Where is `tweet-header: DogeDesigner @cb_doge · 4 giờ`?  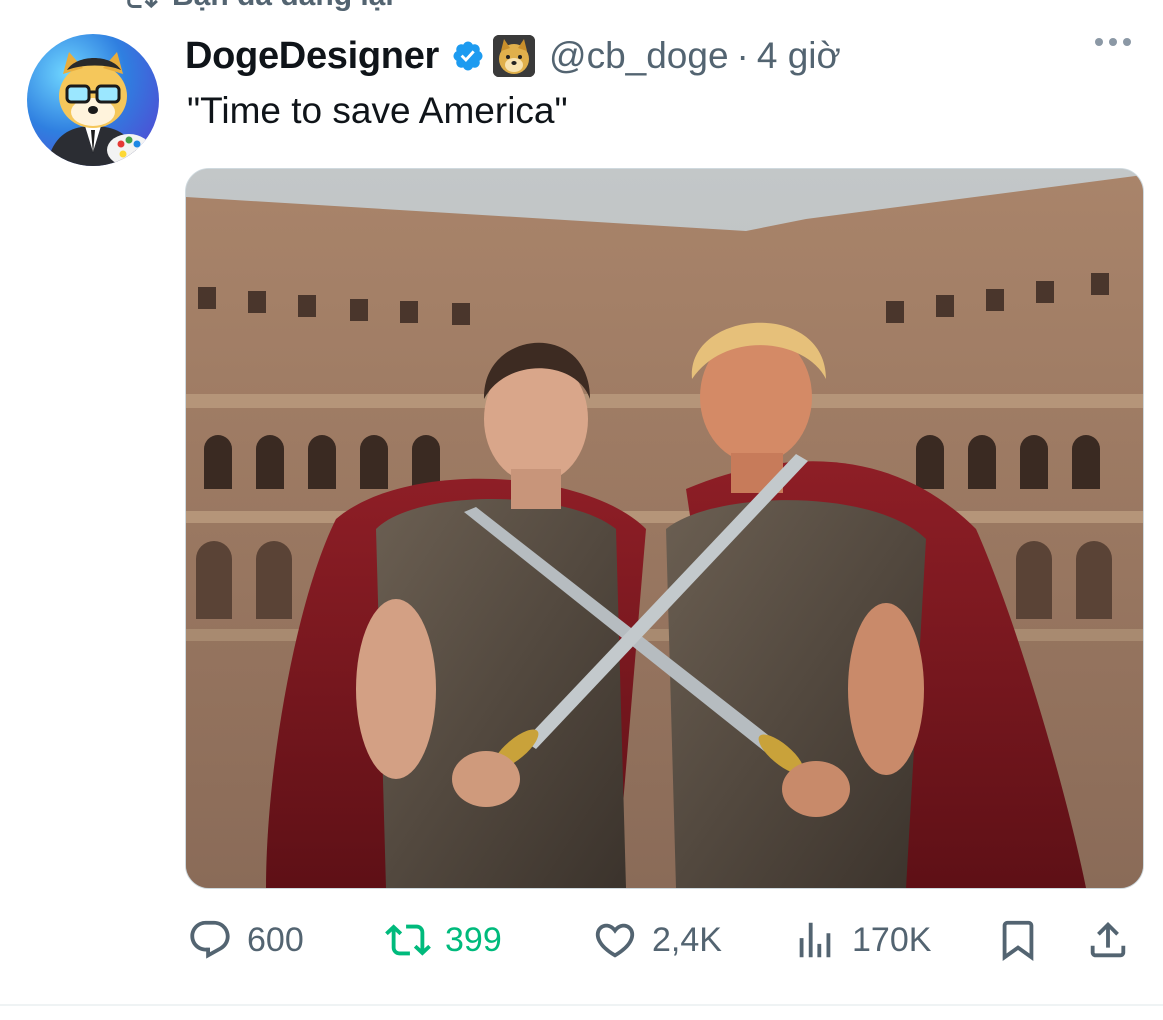 tweet-header: DogeDesigner @cb_doge · 4 giờ is located at coordinates (664, 56).